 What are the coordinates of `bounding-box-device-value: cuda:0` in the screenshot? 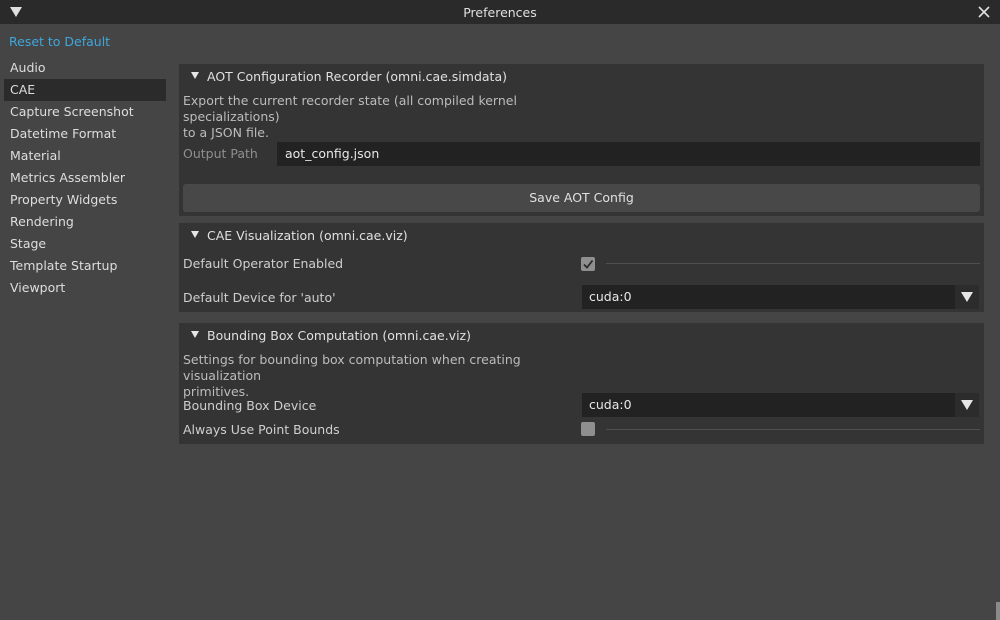 It's located at (610, 404).